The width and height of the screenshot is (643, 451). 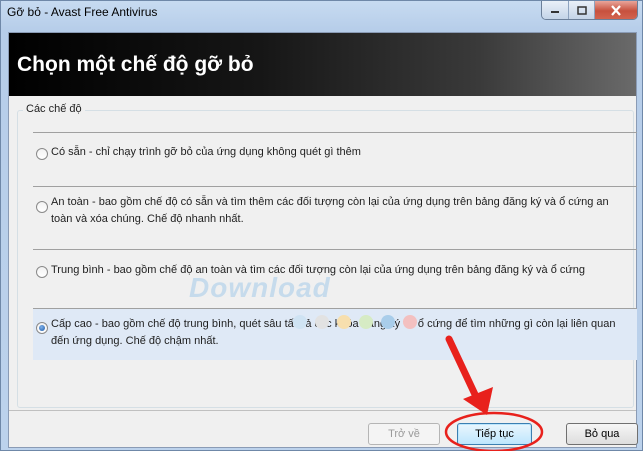 I want to click on annotation-overlay, so click(x=494, y=393).